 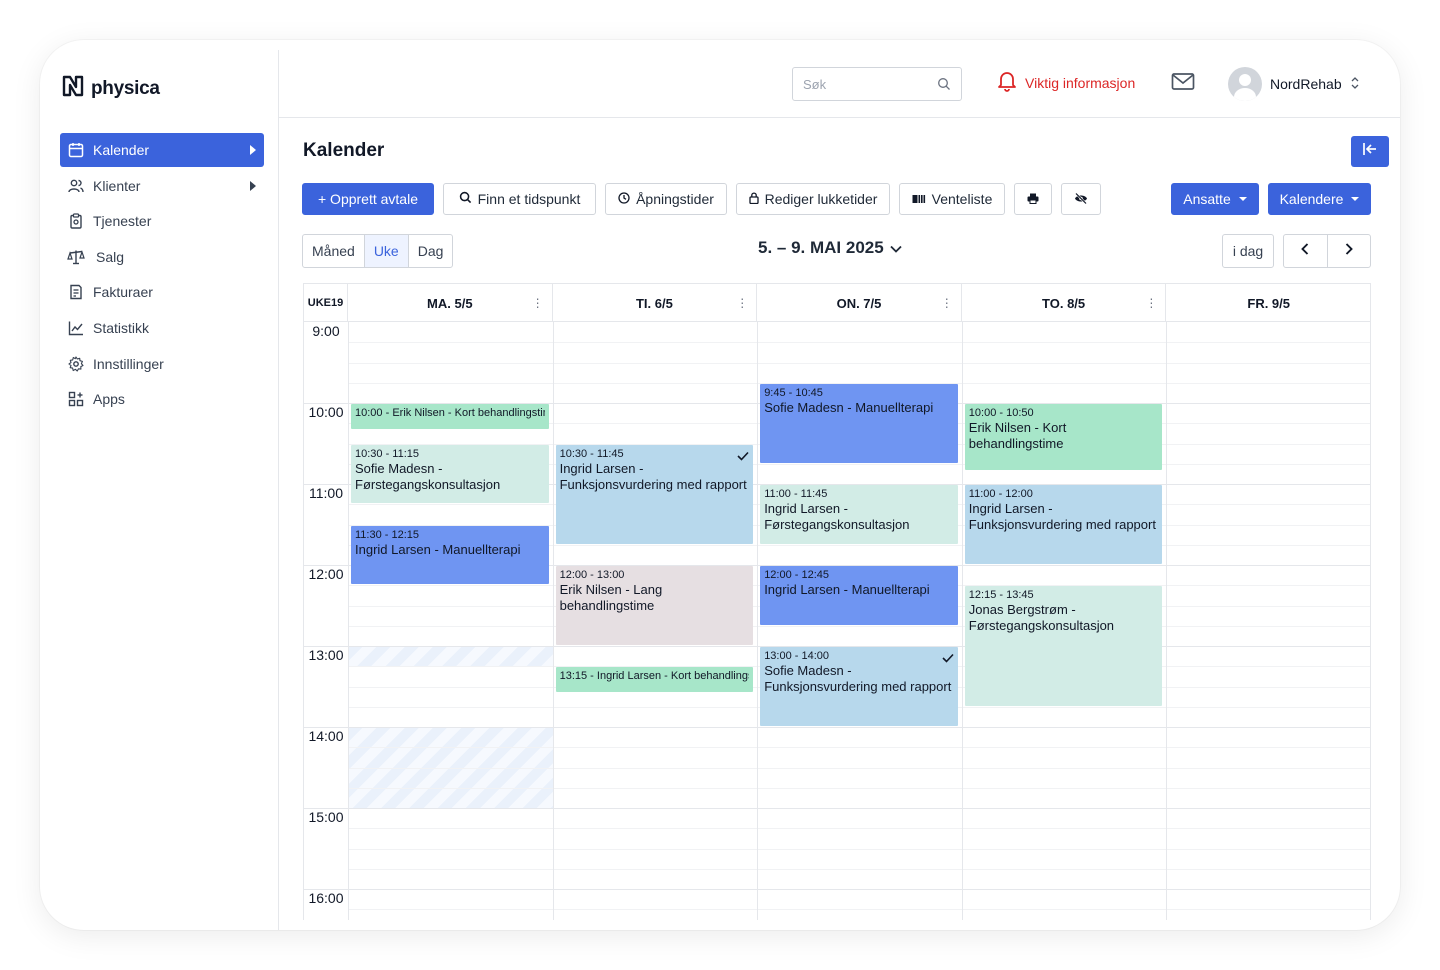 What do you see at coordinates (368, 199) in the screenshot?
I see `create-appointment-button: + Opprett avtale` at bounding box center [368, 199].